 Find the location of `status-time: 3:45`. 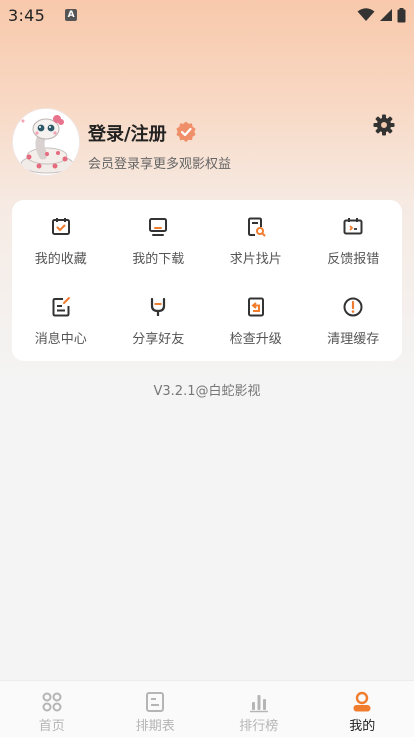

status-time: 3:45 is located at coordinates (27, 15).